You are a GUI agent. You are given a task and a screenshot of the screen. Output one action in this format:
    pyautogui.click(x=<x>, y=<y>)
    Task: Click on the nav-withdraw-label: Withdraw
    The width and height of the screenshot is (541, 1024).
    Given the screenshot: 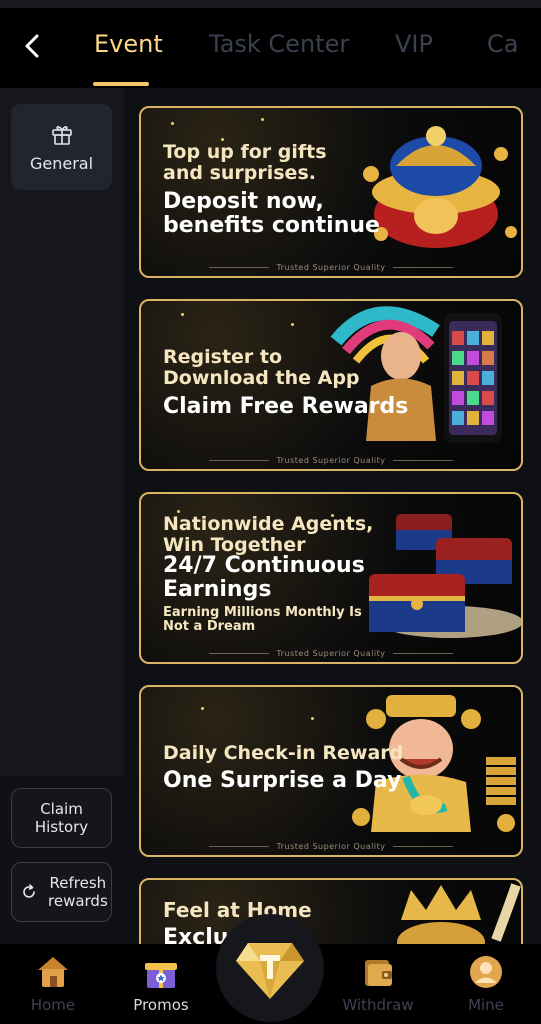 What is the action you would take?
    pyautogui.click(x=378, y=1005)
    